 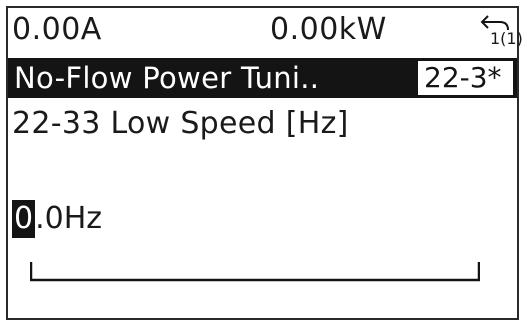 I want to click on parameter-group-header: No-Flow Power Tuni.. 22-3*, so click(x=262, y=78).